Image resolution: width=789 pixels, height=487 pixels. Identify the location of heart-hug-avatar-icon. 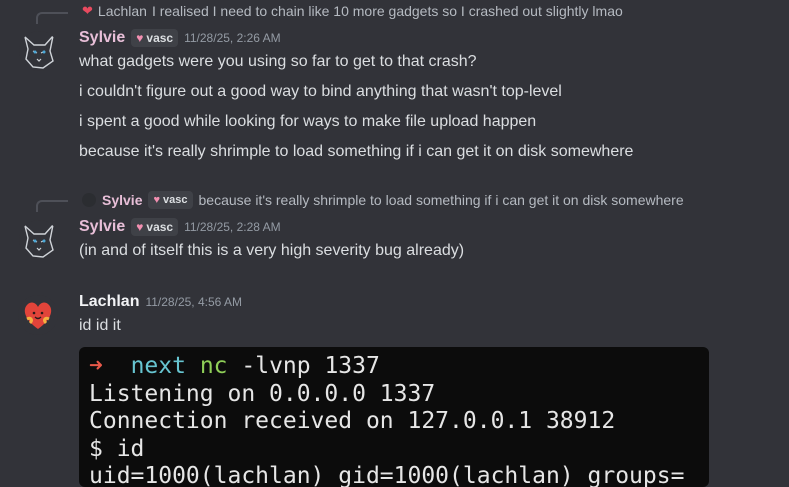
(38, 315).